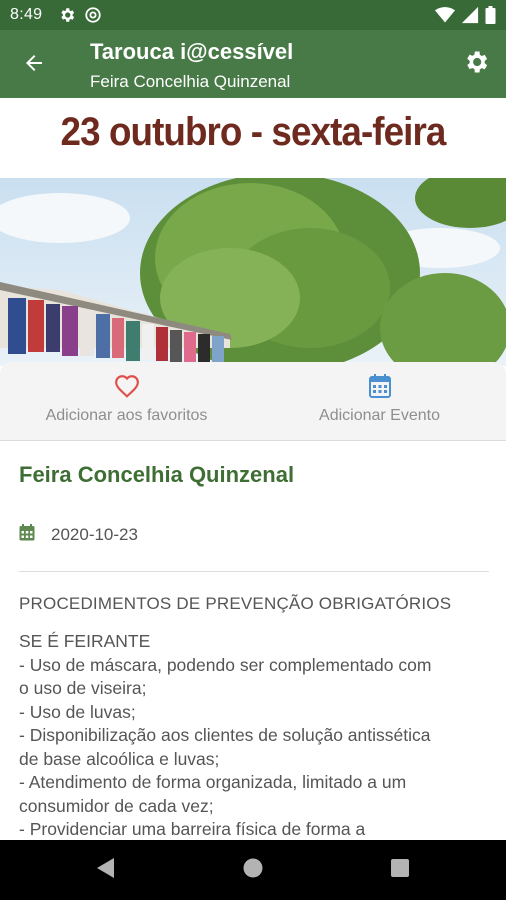 The height and width of the screenshot is (900, 506). I want to click on add-event-button: Adicionar Evento, so click(379, 401).